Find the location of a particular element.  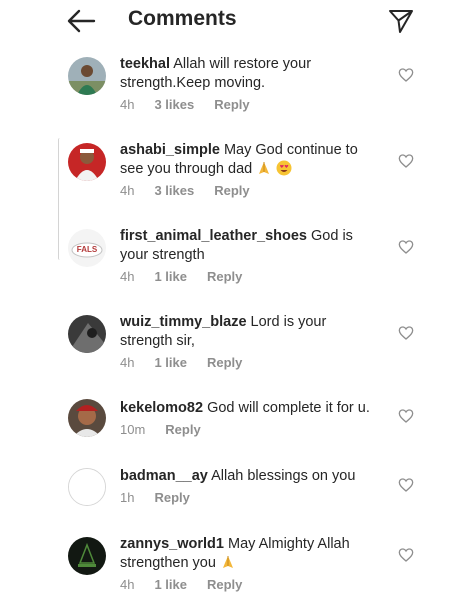

comment-username: badman__ay is located at coordinates (164, 476).